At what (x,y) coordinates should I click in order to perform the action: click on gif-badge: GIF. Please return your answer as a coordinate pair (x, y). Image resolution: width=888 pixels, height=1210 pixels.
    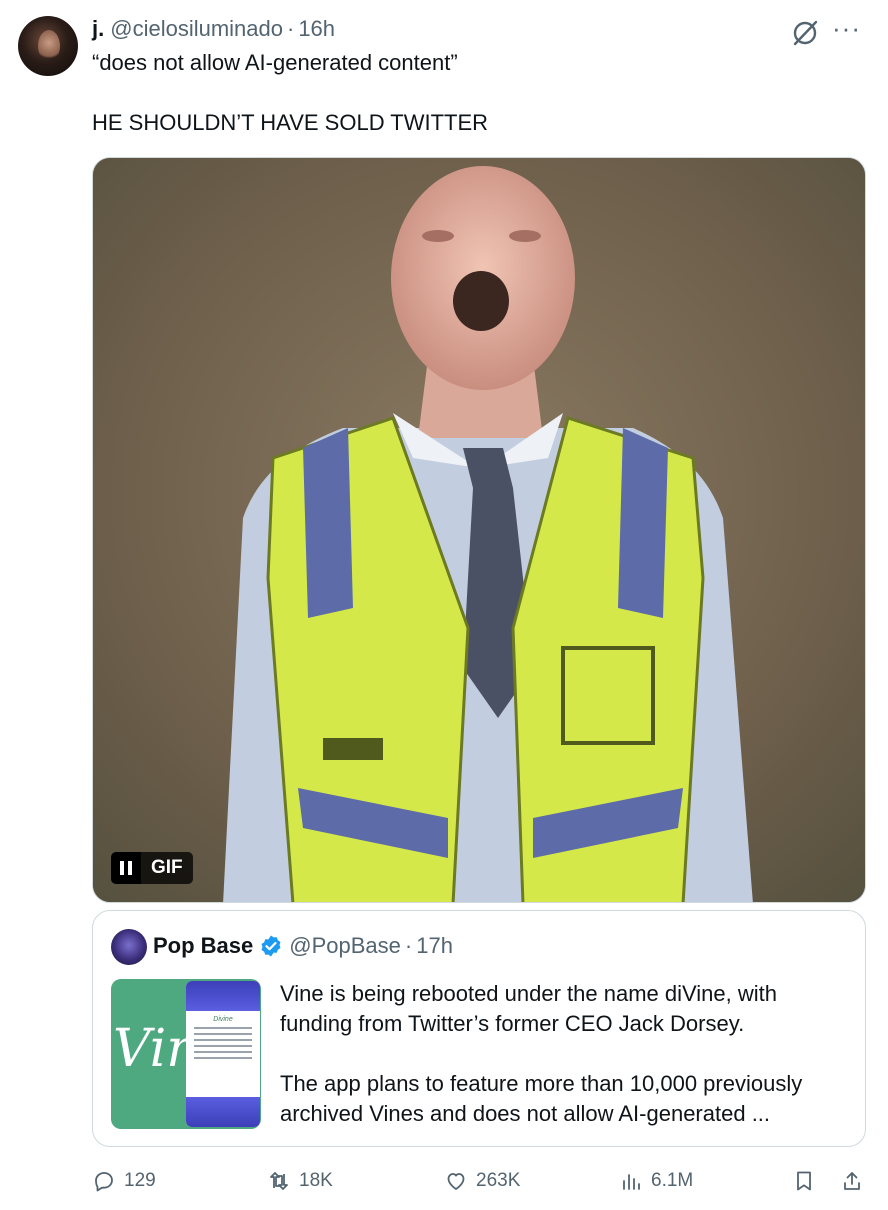
    Looking at the image, I should click on (152, 868).